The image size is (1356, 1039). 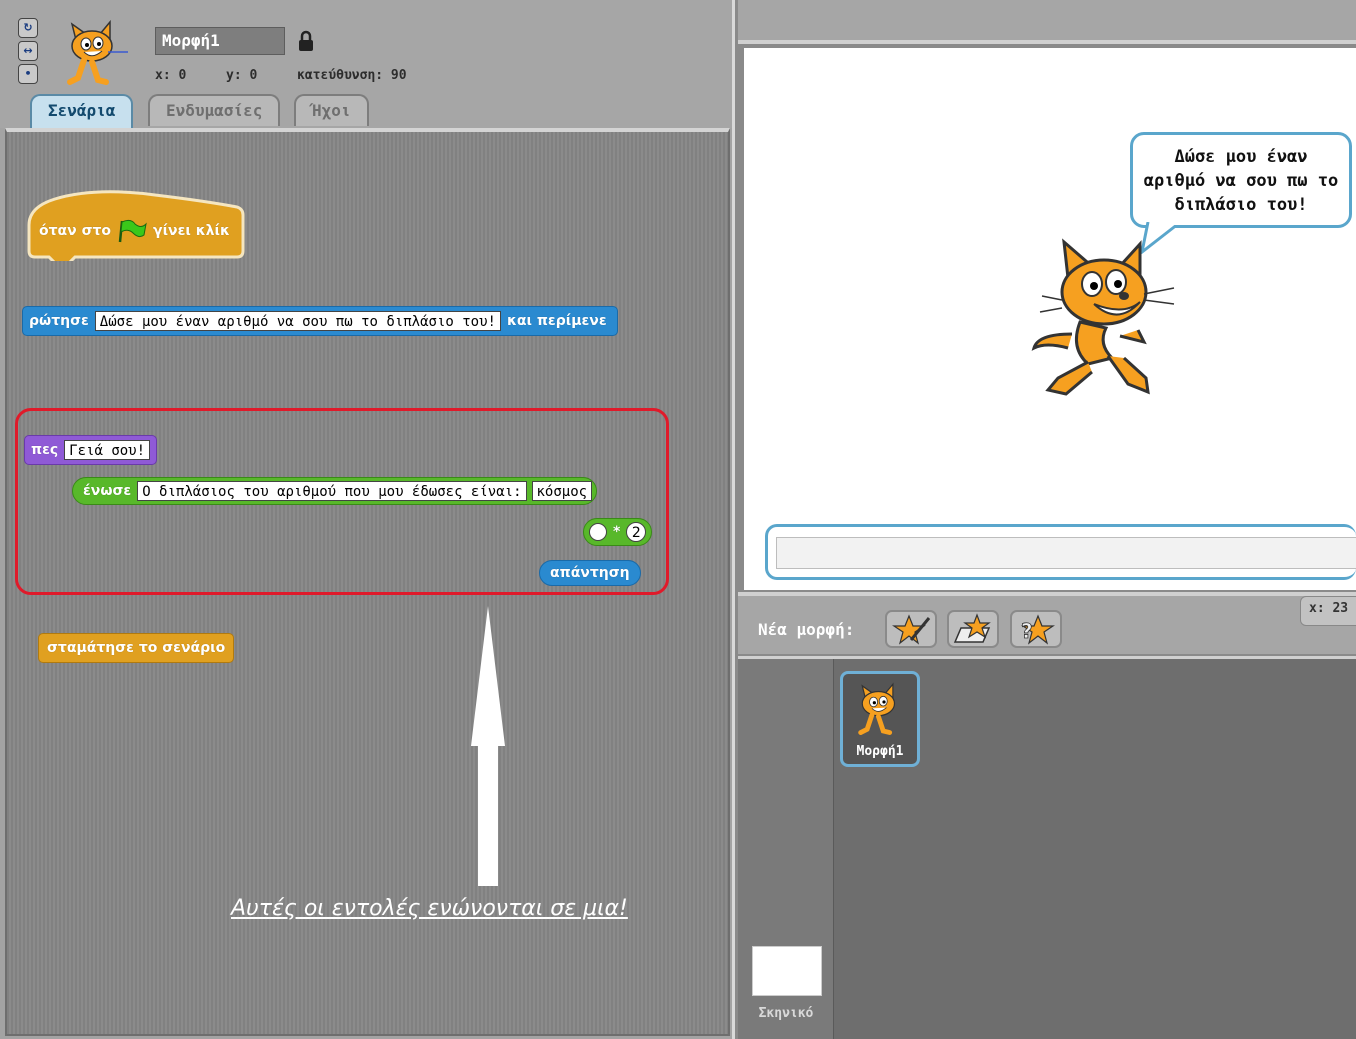 I want to click on annotation-text: Αυτές οι εντολές ενώνονται σε μια!, so click(x=429, y=908).